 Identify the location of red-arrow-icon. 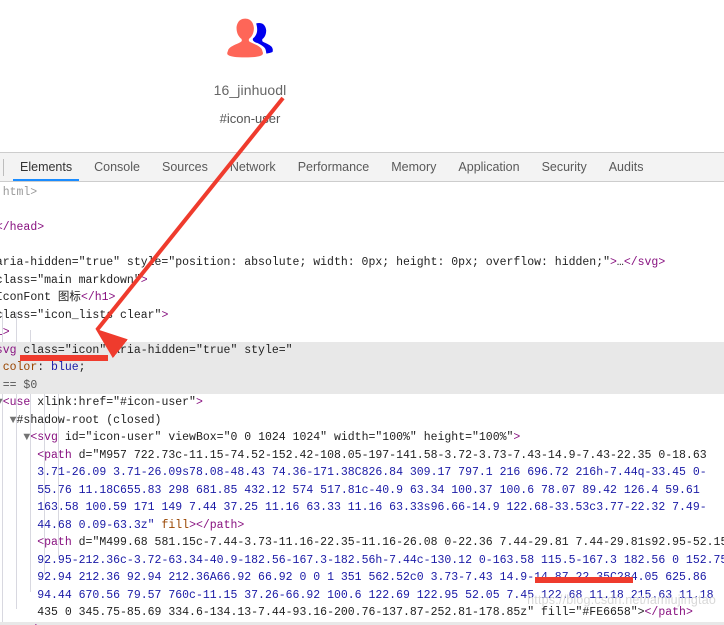
(190, 227).